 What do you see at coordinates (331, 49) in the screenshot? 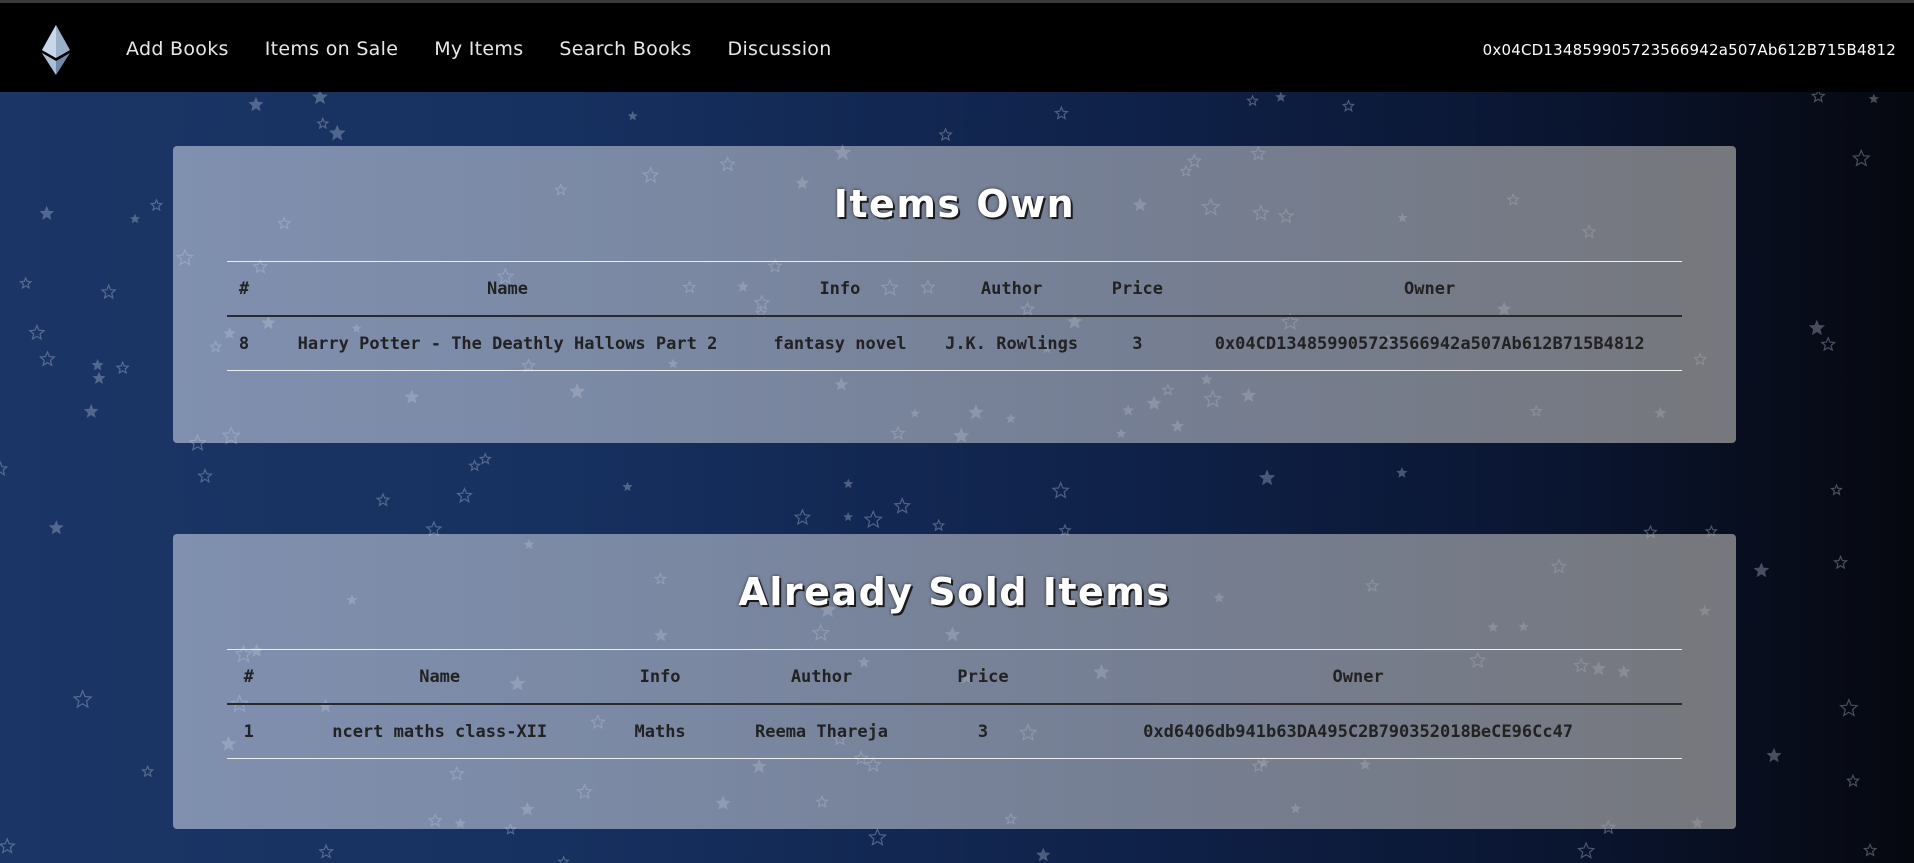
I see `nav-items-on-sale: Items on Sale` at bounding box center [331, 49].